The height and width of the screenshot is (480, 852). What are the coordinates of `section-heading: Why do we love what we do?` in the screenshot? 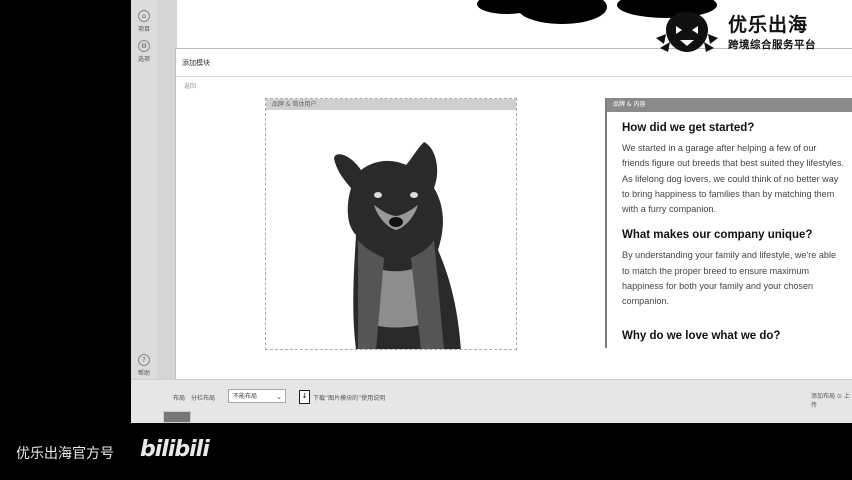 It's located at (701, 335).